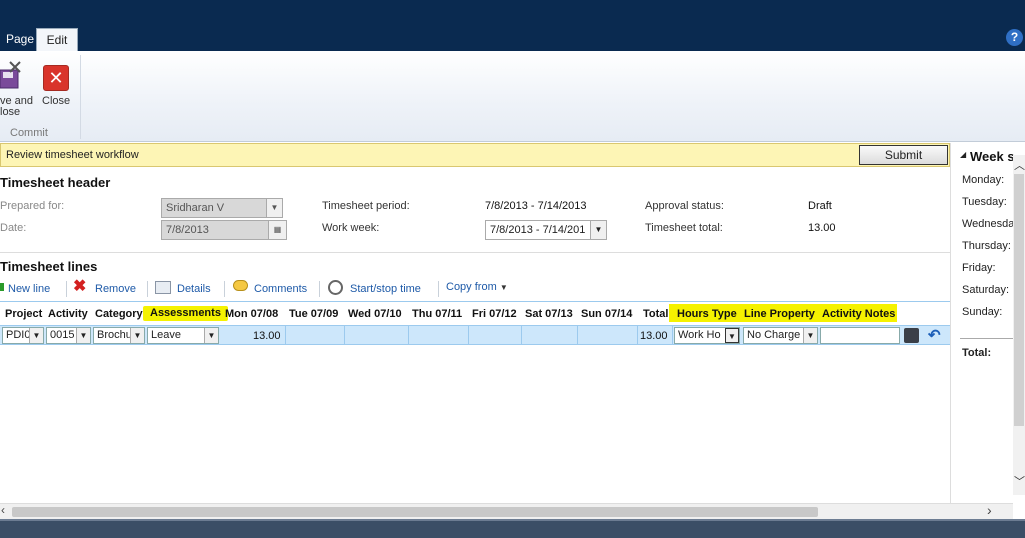  Describe the element at coordinates (963, 154) in the screenshot. I see `collapse-triangle-icon: ◢` at that location.